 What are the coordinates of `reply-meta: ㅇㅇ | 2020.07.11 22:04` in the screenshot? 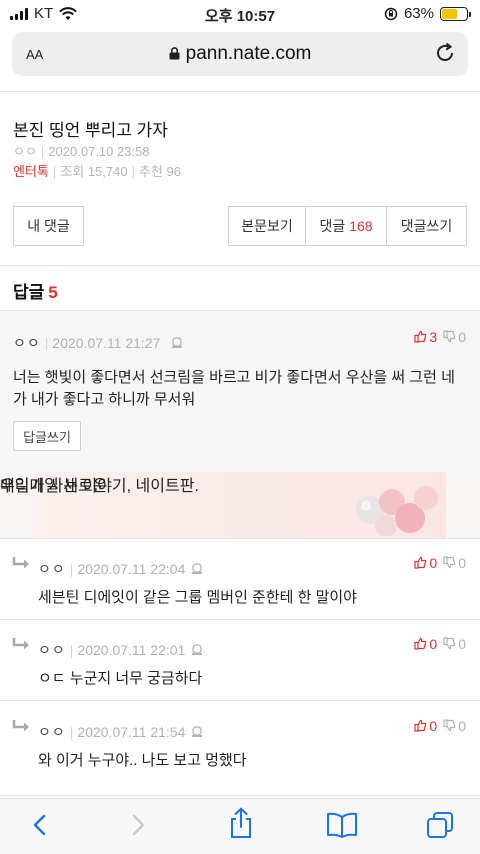 It's located at (120, 569).